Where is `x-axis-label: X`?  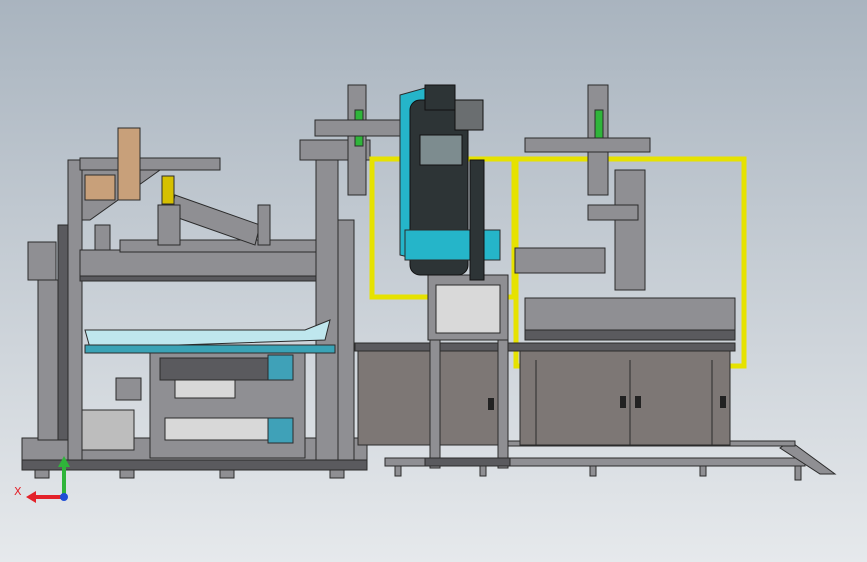 x-axis-label: X is located at coordinates (18, 491).